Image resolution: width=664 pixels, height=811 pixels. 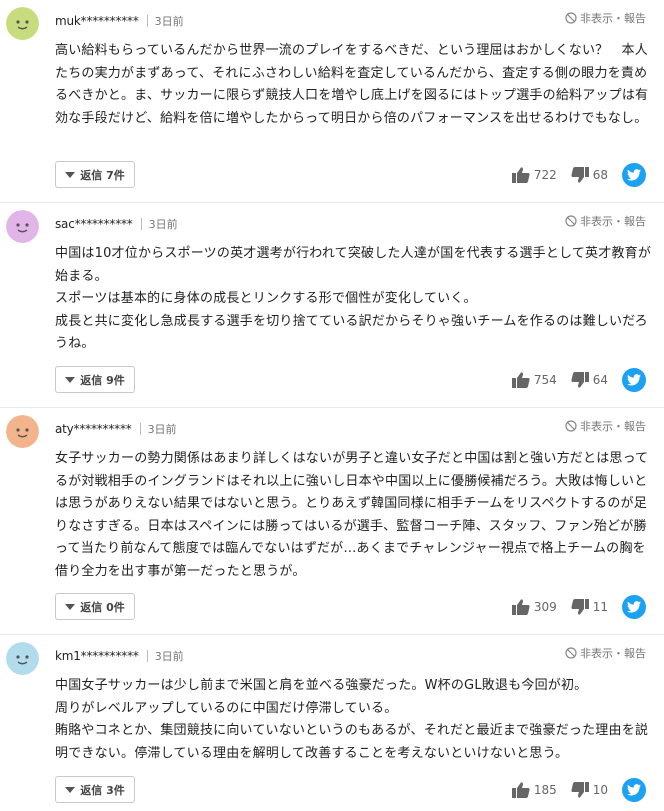 I want to click on comment-actions: 754 64, so click(x=578, y=380).